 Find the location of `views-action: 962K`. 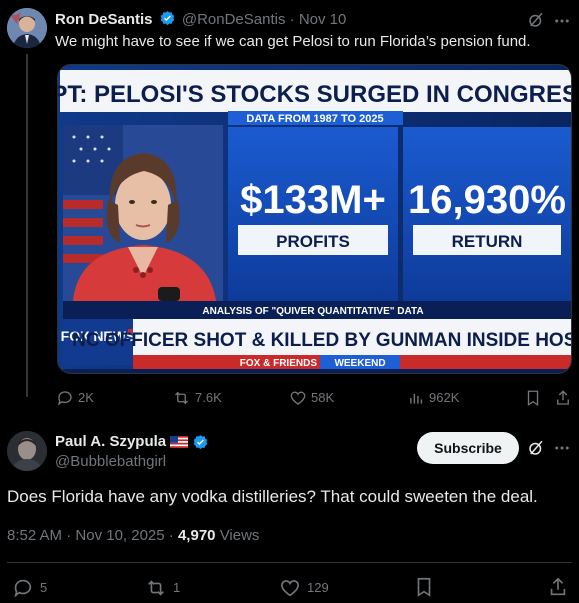

views-action: 962K is located at coordinates (433, 398).